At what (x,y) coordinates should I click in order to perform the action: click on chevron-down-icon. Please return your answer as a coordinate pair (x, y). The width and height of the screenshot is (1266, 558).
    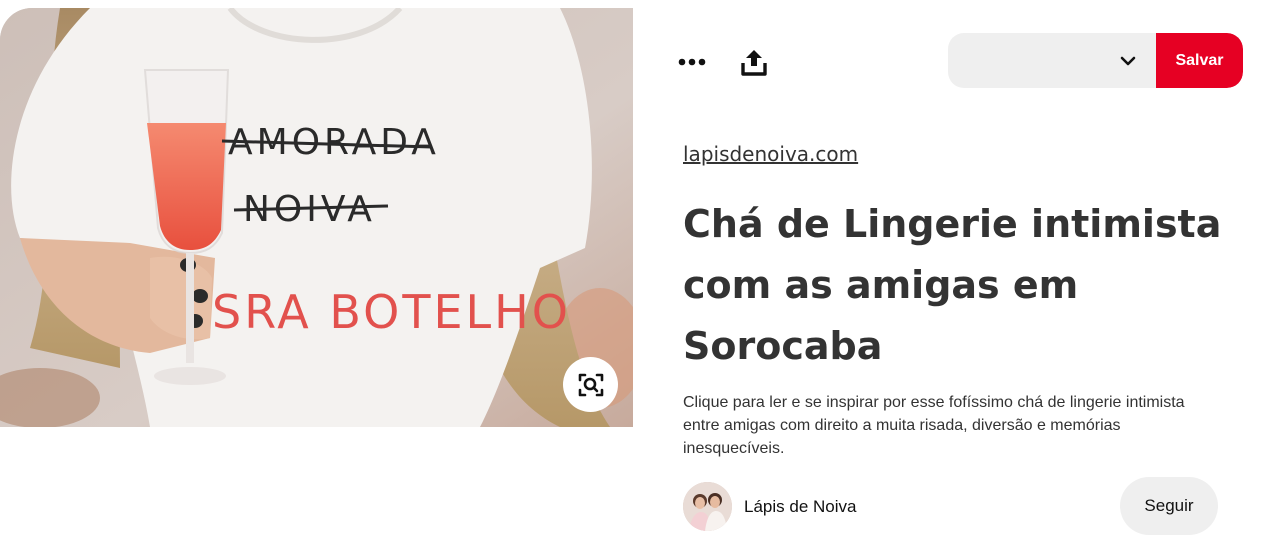
    Looking at the image, I should click on (1128, 61).